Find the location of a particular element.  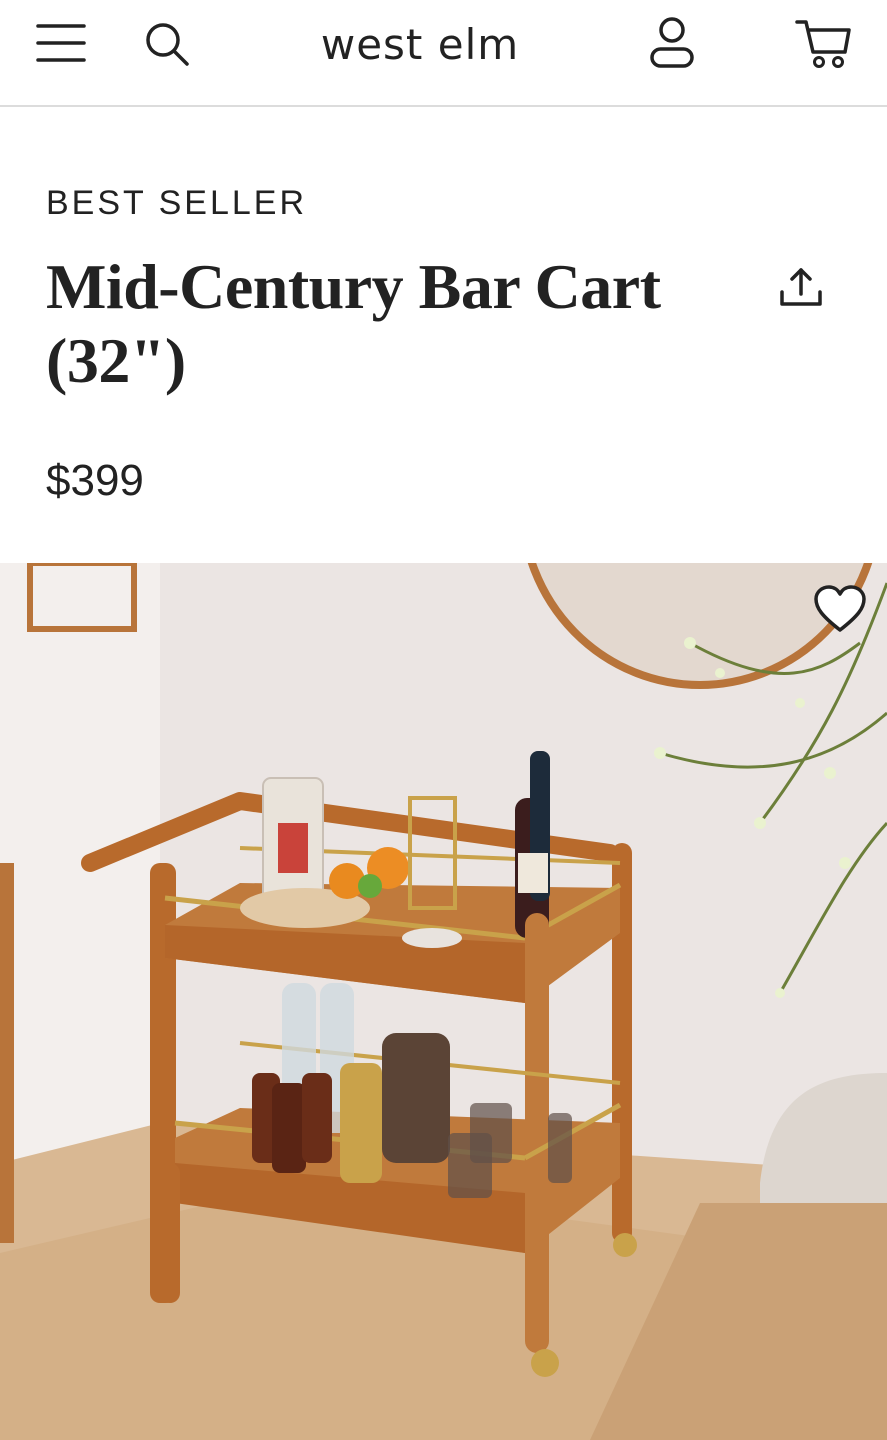

user-account-icon is located at coordinates (672, 42).